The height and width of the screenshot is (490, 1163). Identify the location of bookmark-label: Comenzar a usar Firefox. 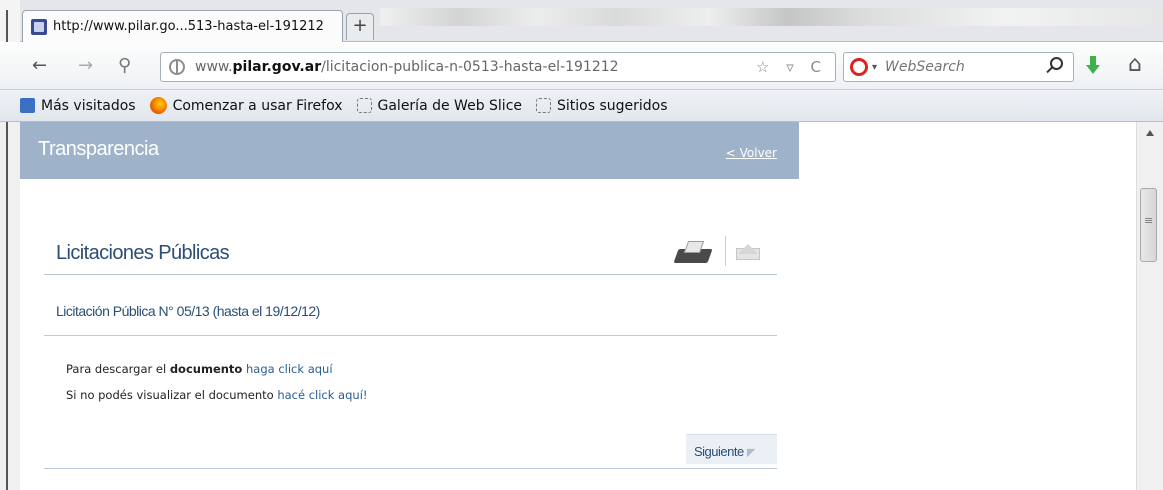
(257, 105).